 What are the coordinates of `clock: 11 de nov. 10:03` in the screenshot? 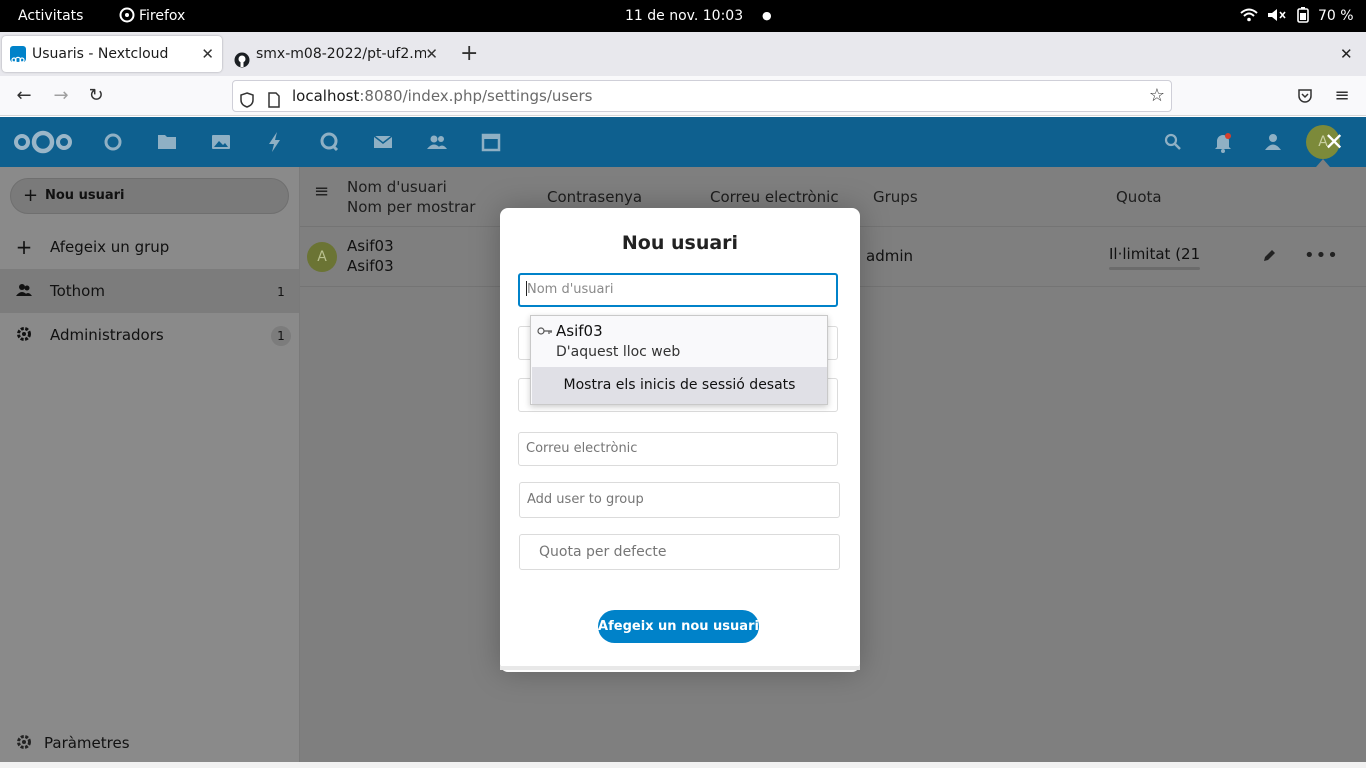 It's located at (684, 16).